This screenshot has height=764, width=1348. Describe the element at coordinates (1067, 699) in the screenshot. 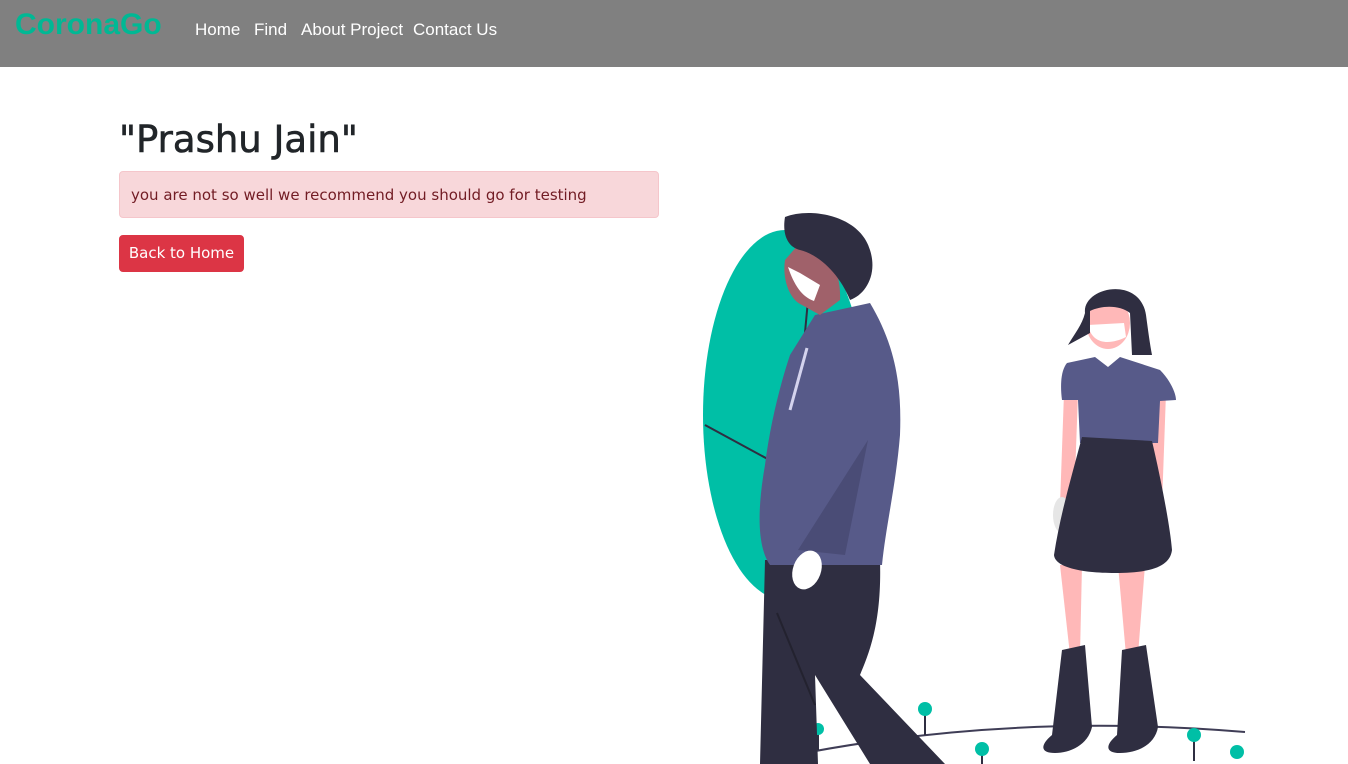

I see `woman-boot-left` at that location.